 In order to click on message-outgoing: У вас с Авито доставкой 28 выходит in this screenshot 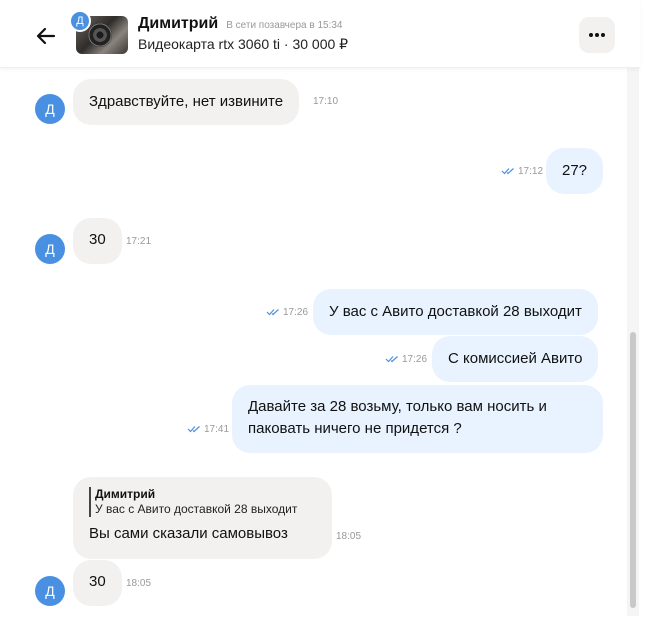, I will do `click(455, 312)`.